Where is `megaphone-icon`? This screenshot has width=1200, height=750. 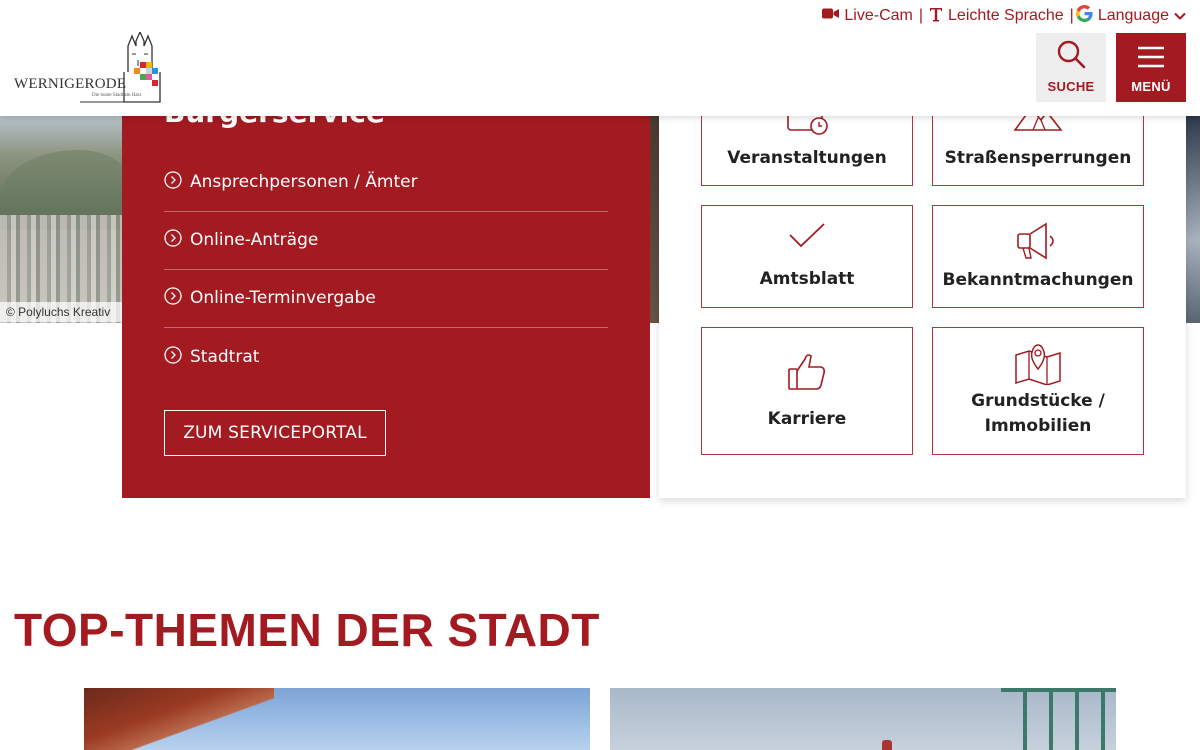
megaphone-icon is located at coordinates (1035, 241).